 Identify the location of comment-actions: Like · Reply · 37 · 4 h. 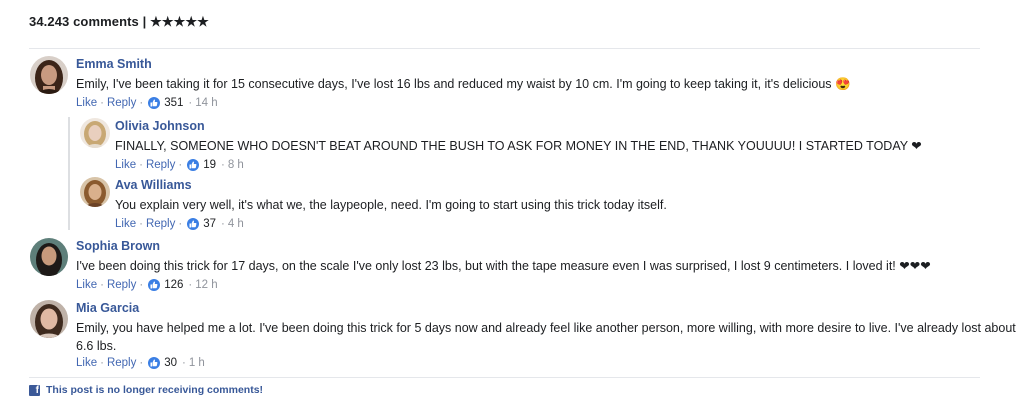
(179, 224).